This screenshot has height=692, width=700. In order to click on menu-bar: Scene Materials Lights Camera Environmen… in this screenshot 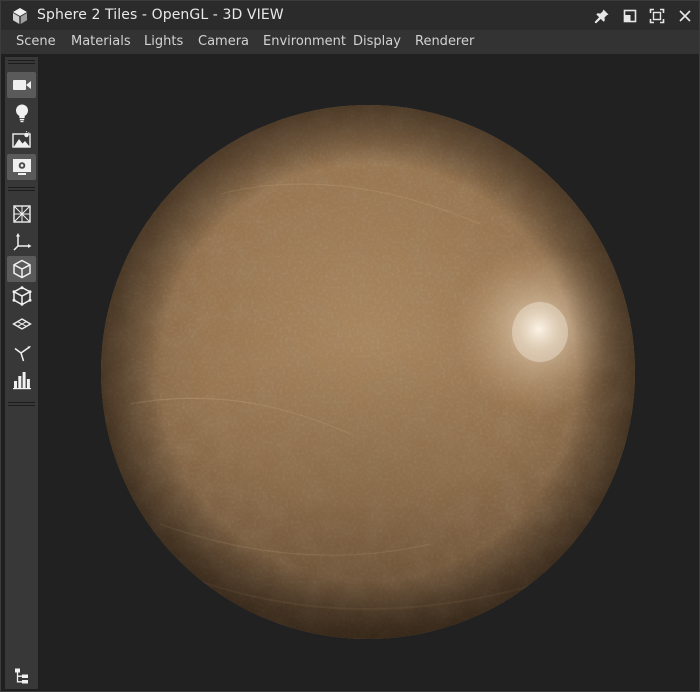, I will do `click(350, 42)`.